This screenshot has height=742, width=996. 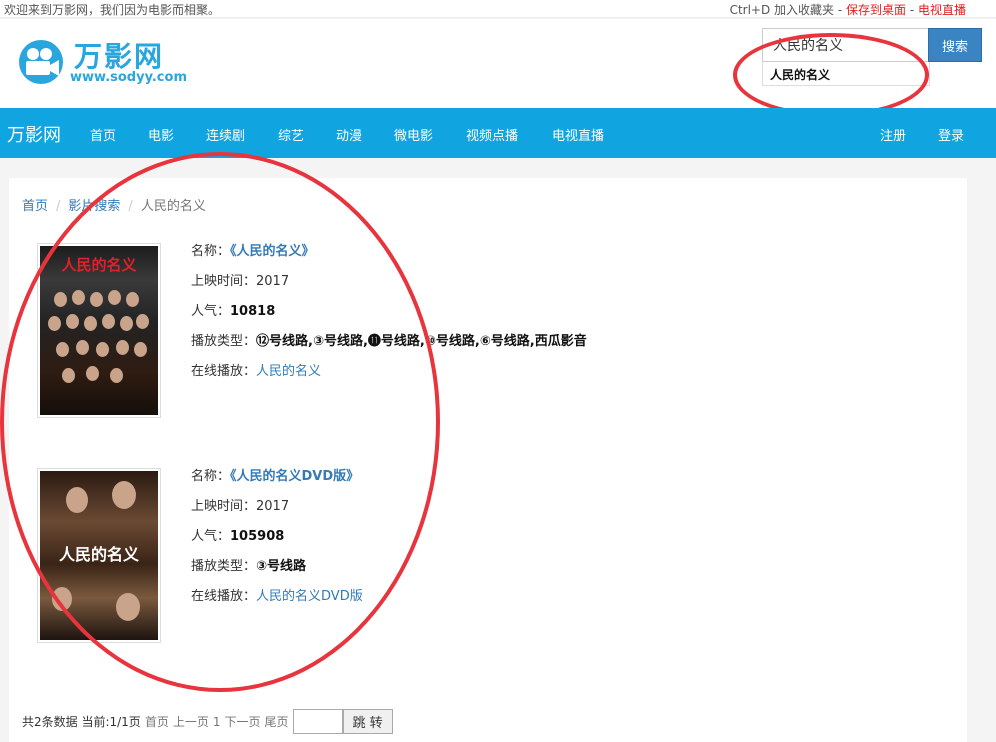 I want to click on pager-summary: 共2条数据 当前:1/1页, so click(x=81, y=722).